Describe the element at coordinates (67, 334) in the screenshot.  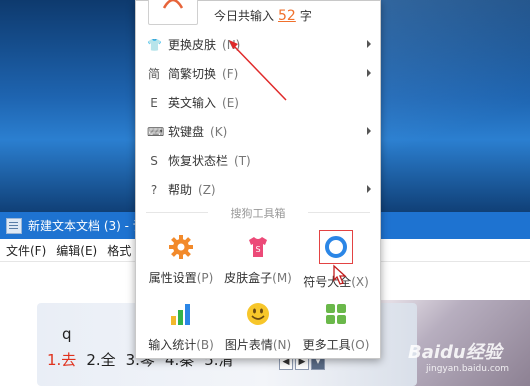
I see `ime-pinyin: q` at that location.